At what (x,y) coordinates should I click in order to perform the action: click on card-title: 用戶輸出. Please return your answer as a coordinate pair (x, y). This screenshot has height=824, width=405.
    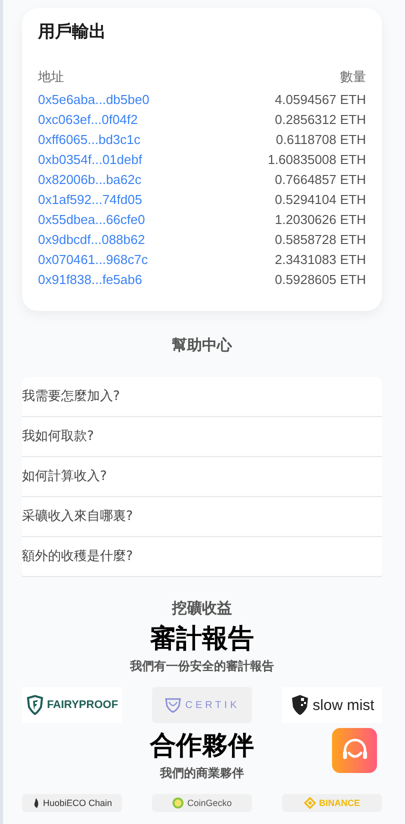
    Looking at the image, I should click on (72, 32).